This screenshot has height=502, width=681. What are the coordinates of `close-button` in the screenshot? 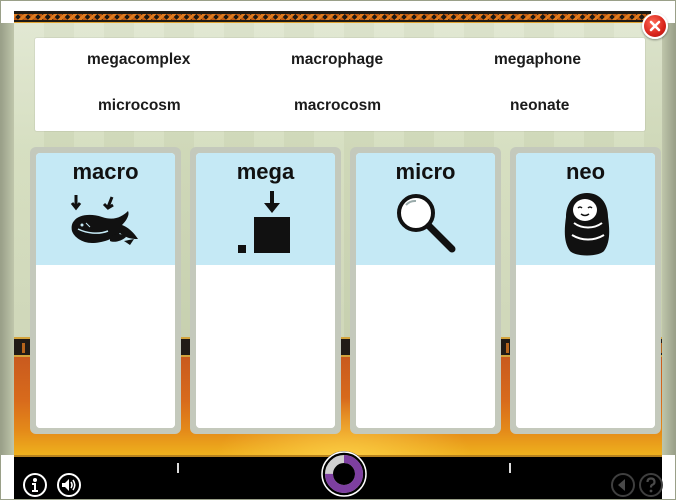 It's located at (655, 26).